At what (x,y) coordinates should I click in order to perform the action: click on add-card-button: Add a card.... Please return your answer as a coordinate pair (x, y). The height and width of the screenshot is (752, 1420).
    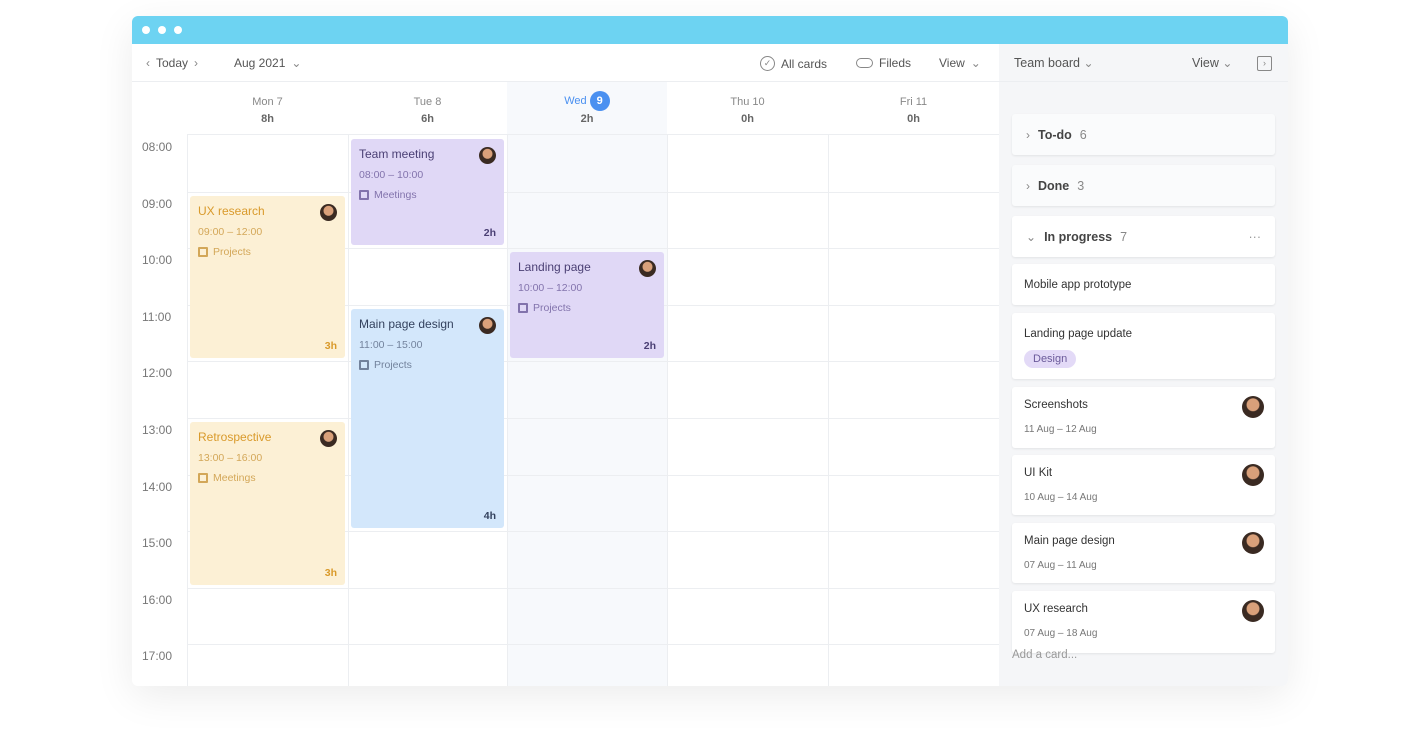
    Looking at the image, I should click on (1044, 655).